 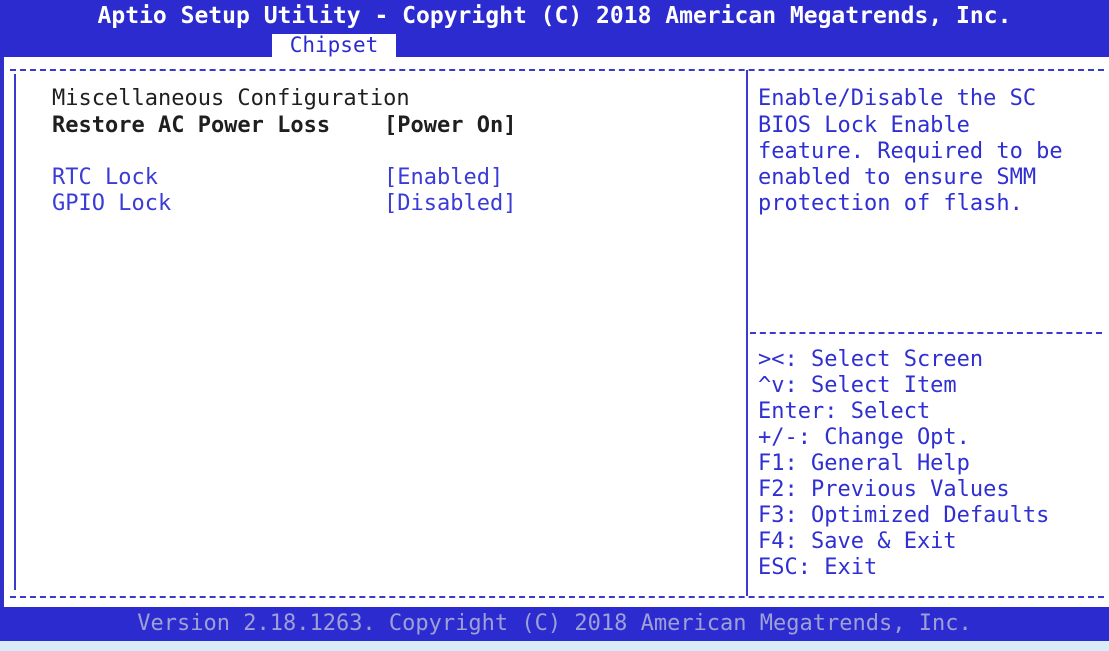 I want to click on setting-label-restore-ac-power-loss: Restore AC Power Loss, so click(x=191, y=126).